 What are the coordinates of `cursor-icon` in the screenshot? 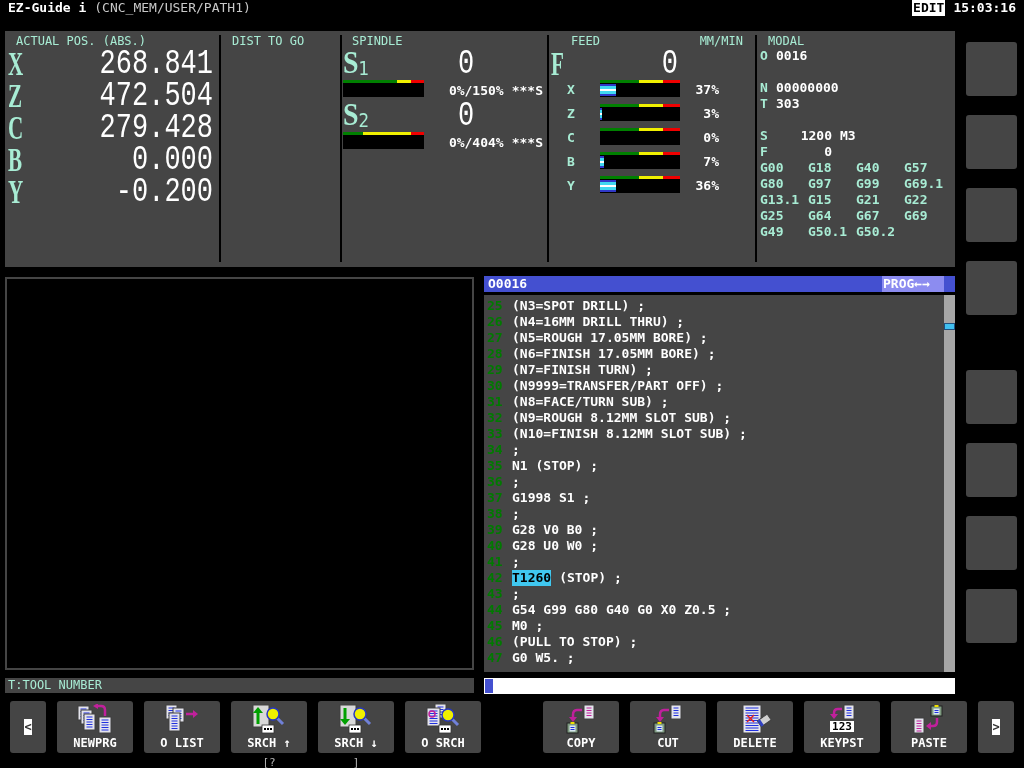 It's located at (489, 686).